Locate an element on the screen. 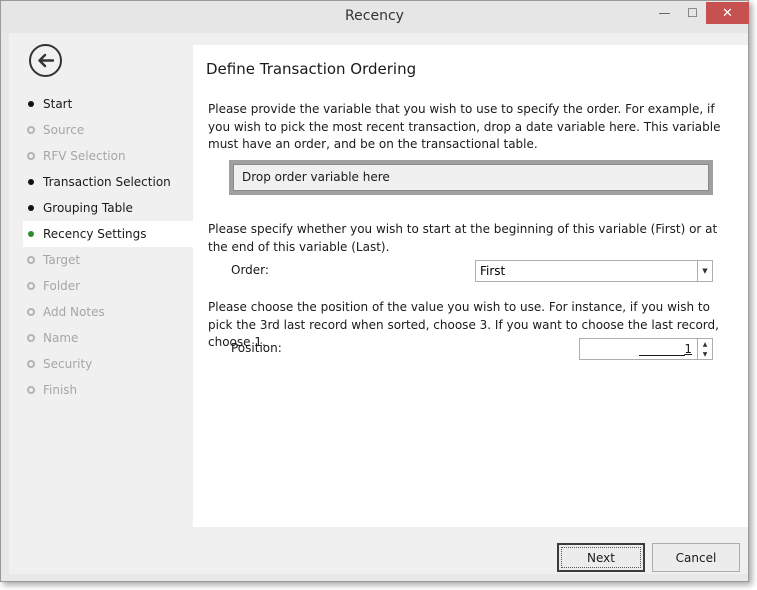  sidebar-item-recency-settings: Recency Settings is located at coordinates (108, 234).